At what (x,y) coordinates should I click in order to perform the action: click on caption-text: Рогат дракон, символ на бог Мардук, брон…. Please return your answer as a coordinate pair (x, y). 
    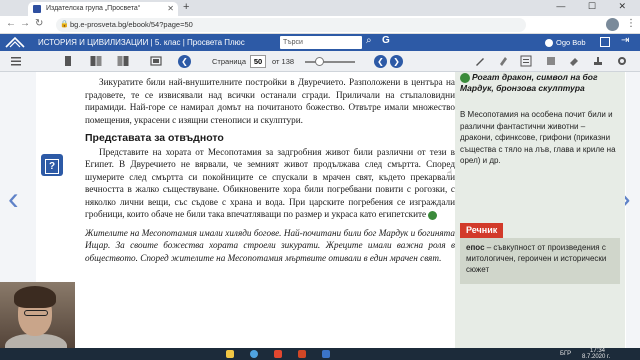
    Looking at the image, I should click on (529, 82).